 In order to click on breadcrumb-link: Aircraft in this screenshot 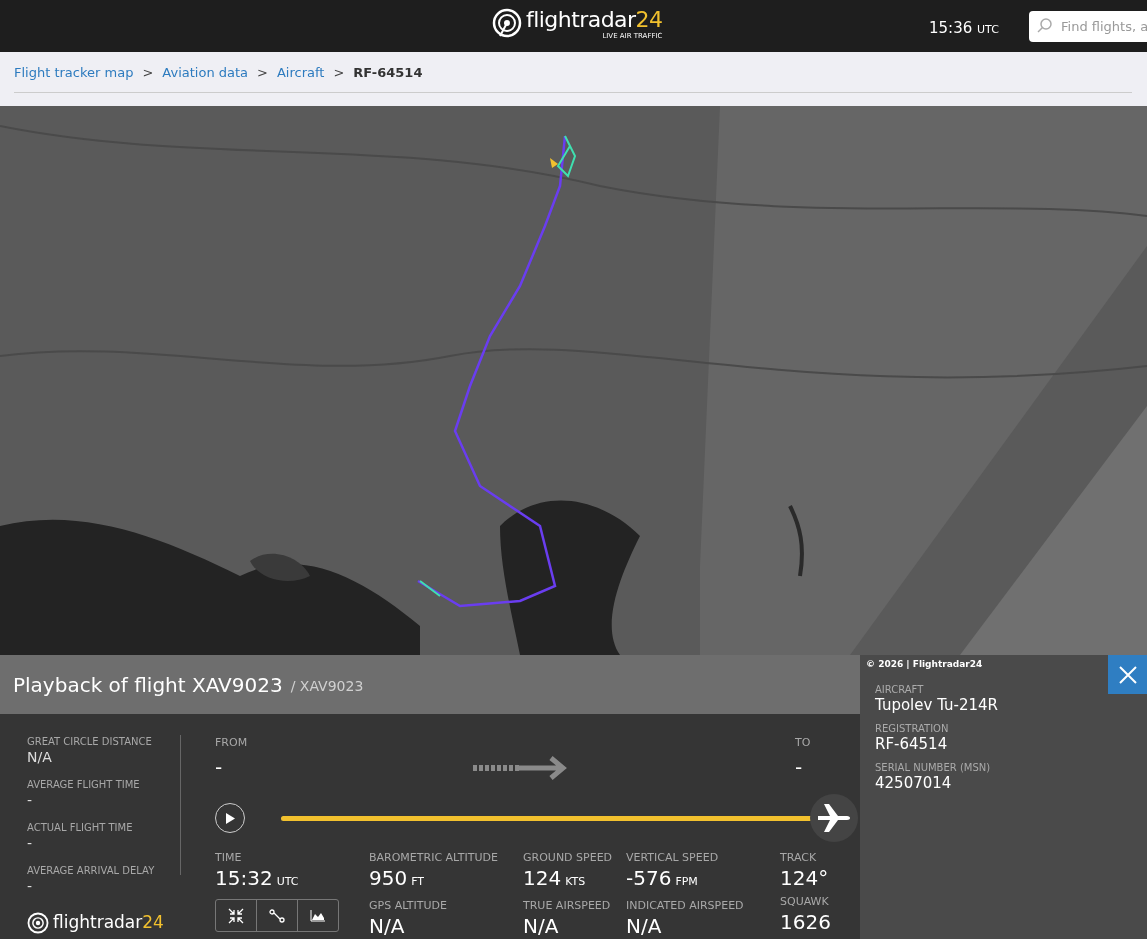, I will do `click(300, 73)`.